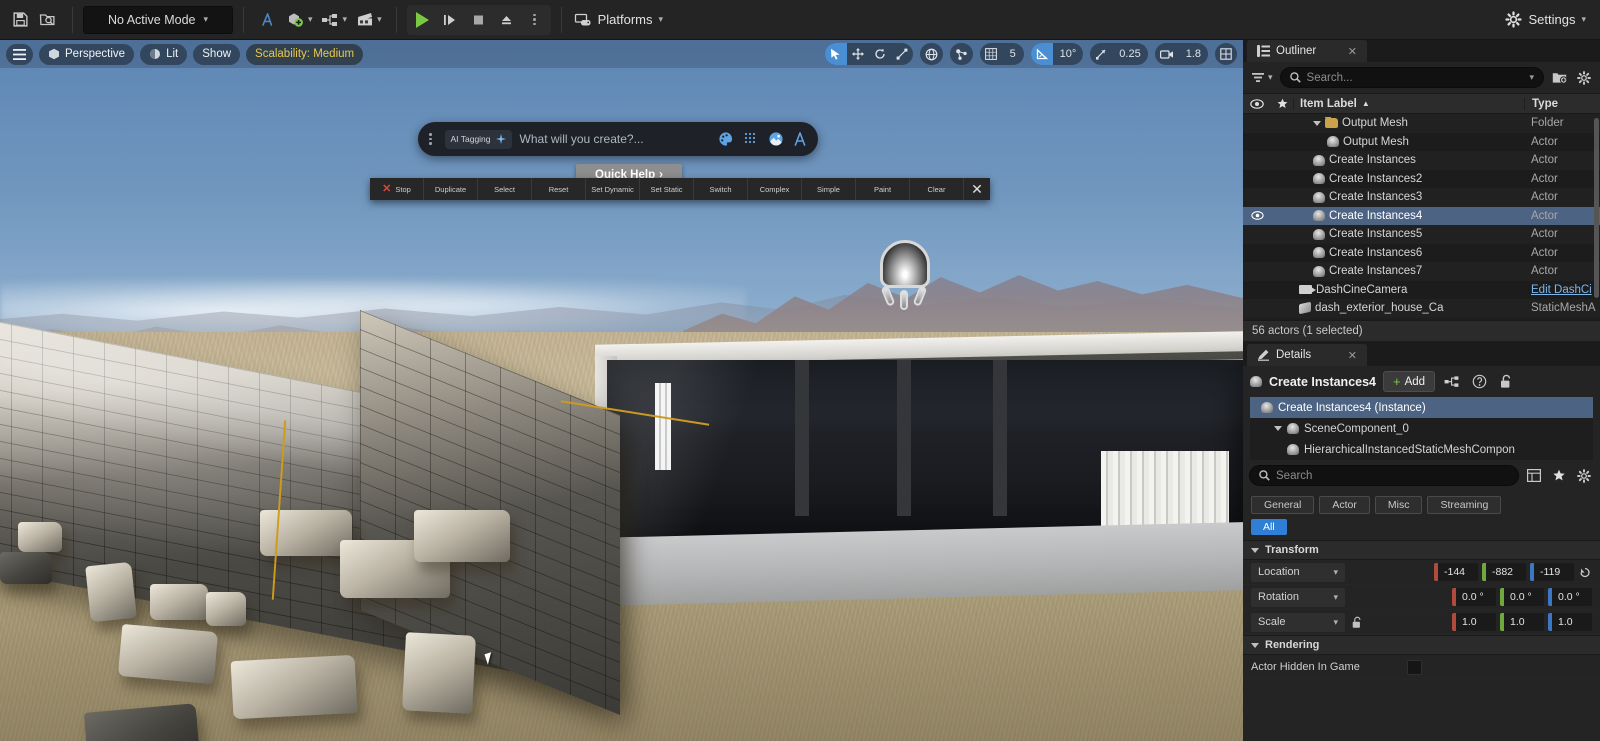 This screenshot has width=1600, height=741. What do you see at coordinates (1414, 667) in the screenshot?
I see `actor-hidden-in-game-checkbox` at bounding box center [1414, 667].